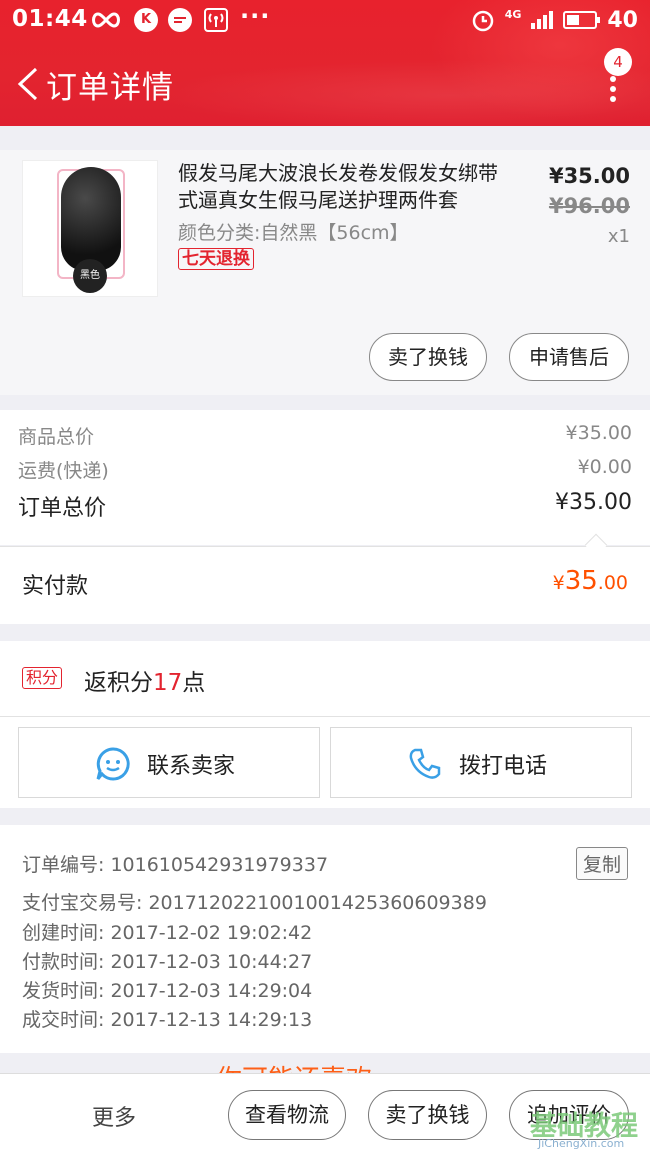  I want to click on battery-icon, so click(582, 20).